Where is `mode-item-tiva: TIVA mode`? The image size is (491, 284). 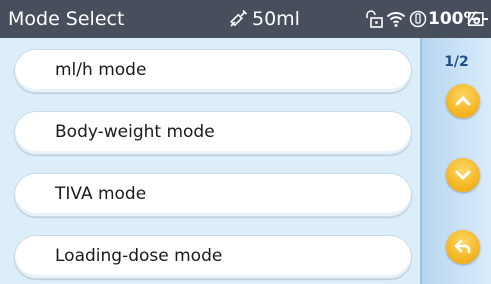 mode-item-tiva: TIVA mode is located at coordinates (213, 195).